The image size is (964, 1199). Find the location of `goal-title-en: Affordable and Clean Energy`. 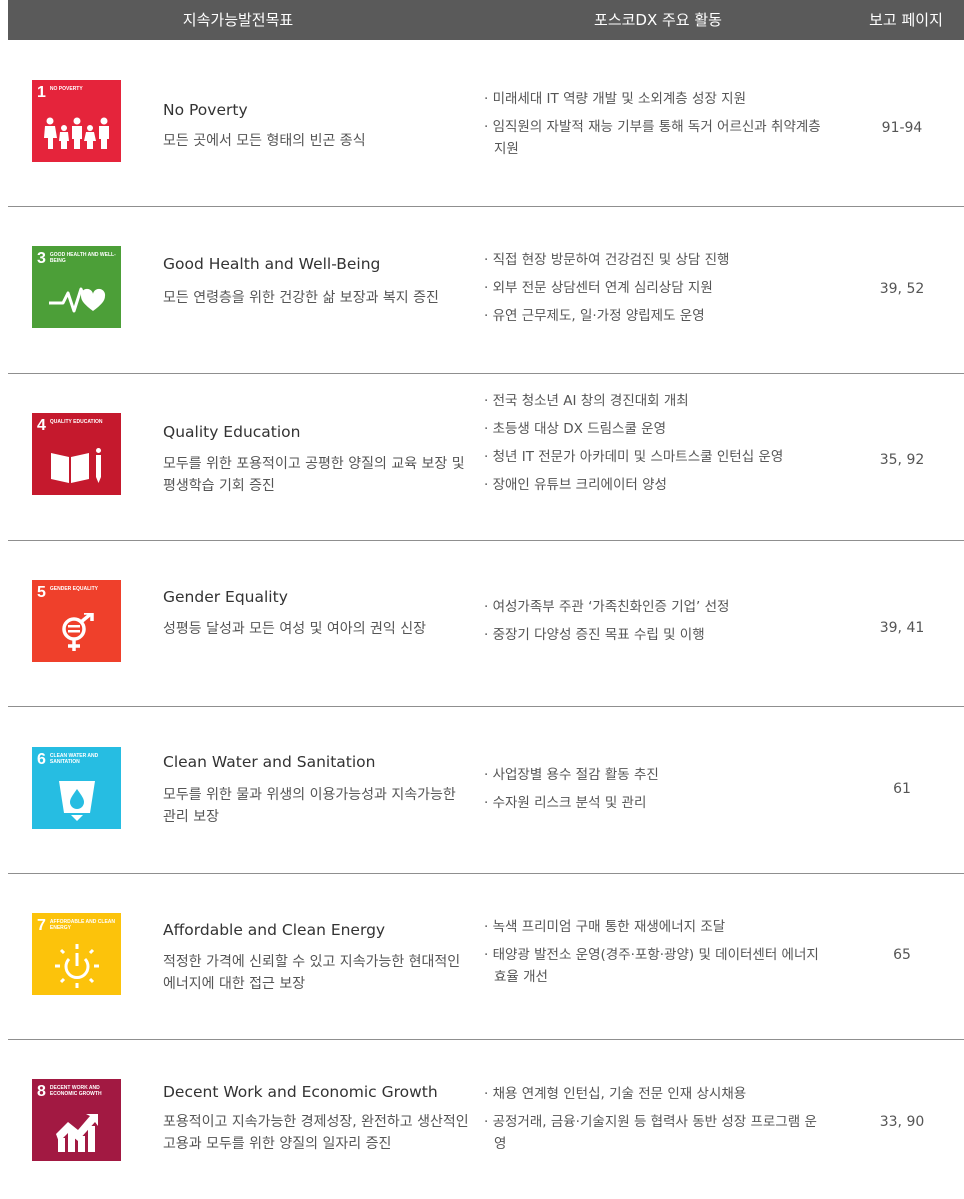

goal-title-en: Affordable and Clean Energy is located at coordinates (274, 930).